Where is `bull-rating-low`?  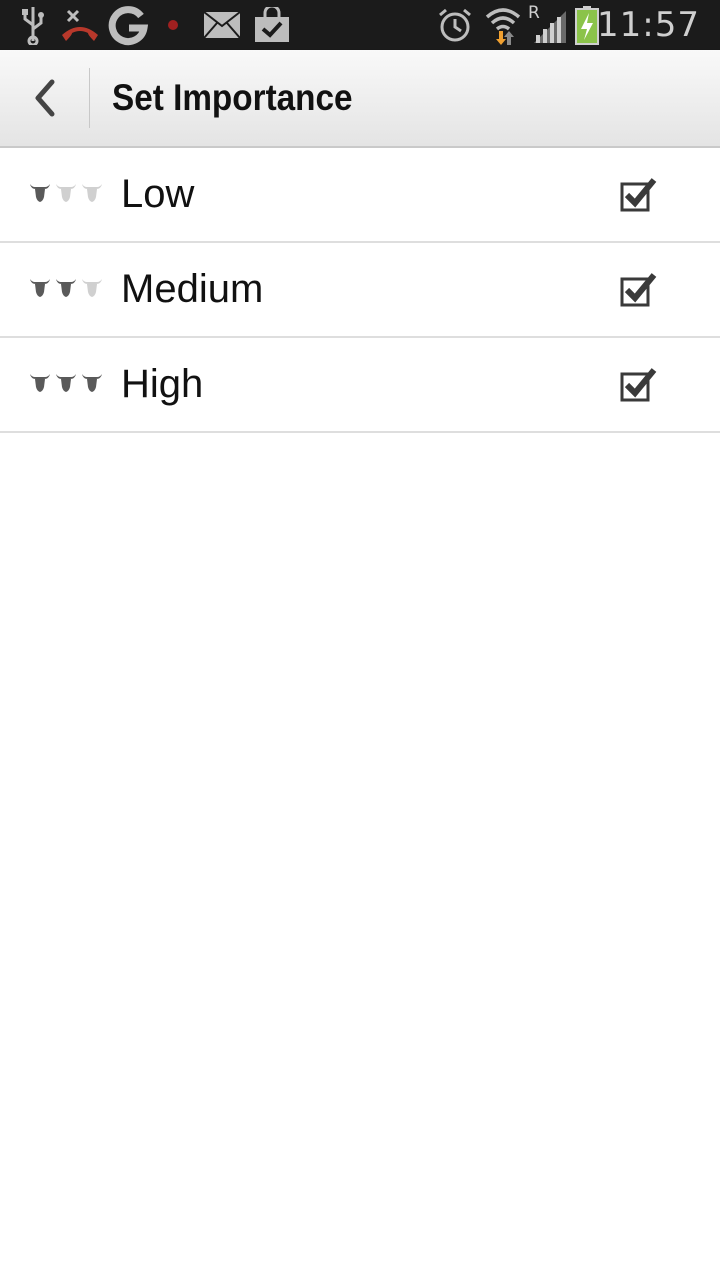 bull-rating-low is located at coordinates (66, 192).